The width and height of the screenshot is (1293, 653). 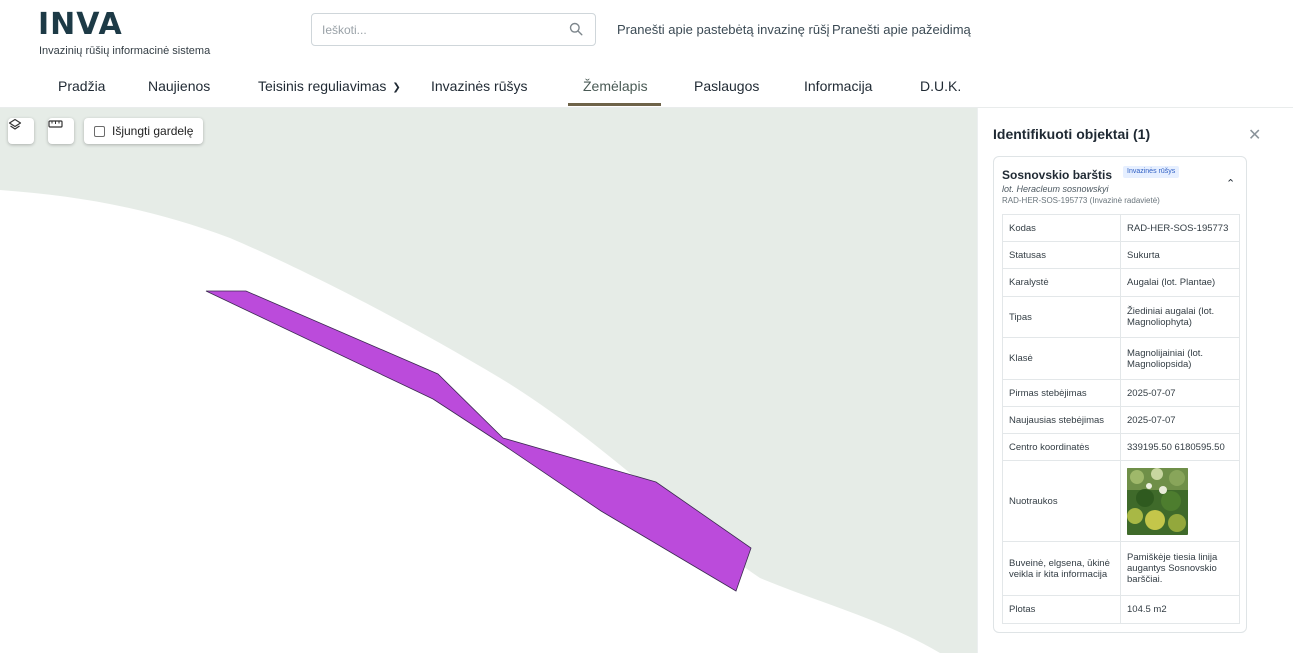 I want to click on photo-cell, so click(x=1180, y=501).